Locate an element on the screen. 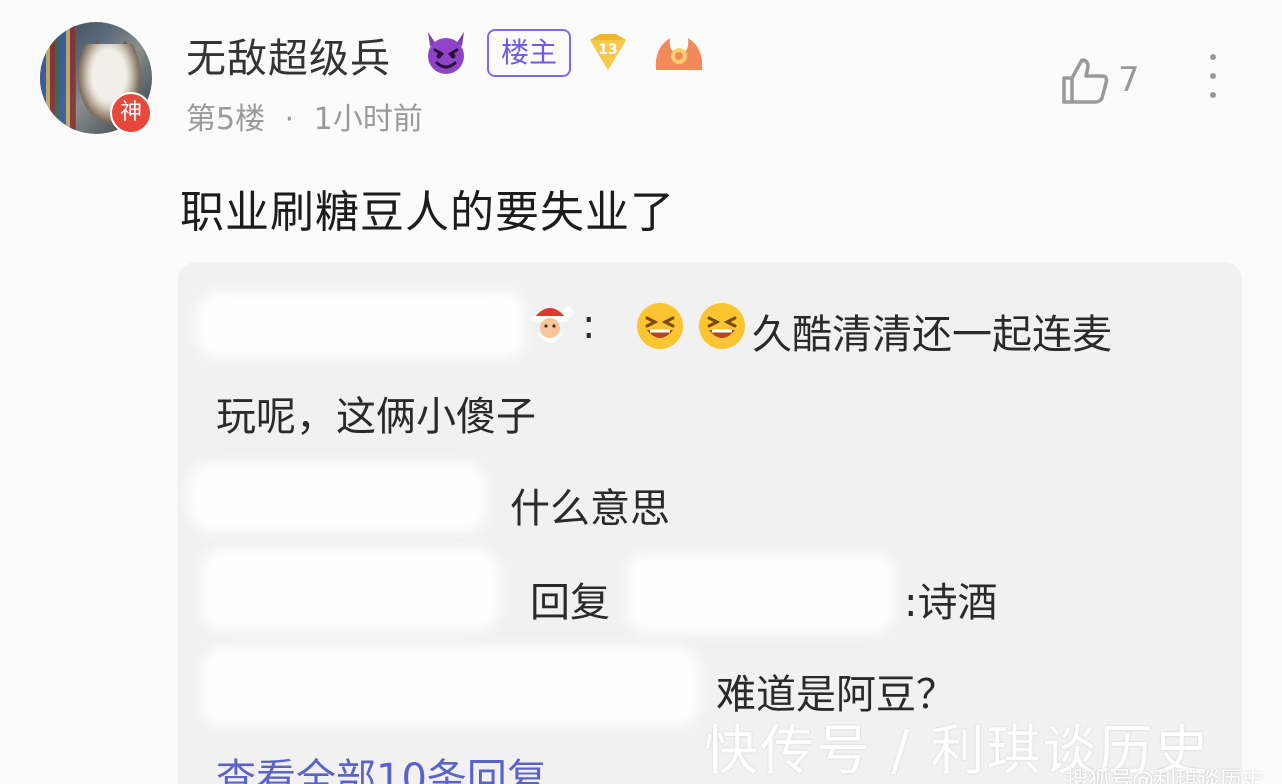 Image resolution: width=1282 pixels, height=784 pixels. crown-level-icon: 13 is located at coordinates (608, 52).